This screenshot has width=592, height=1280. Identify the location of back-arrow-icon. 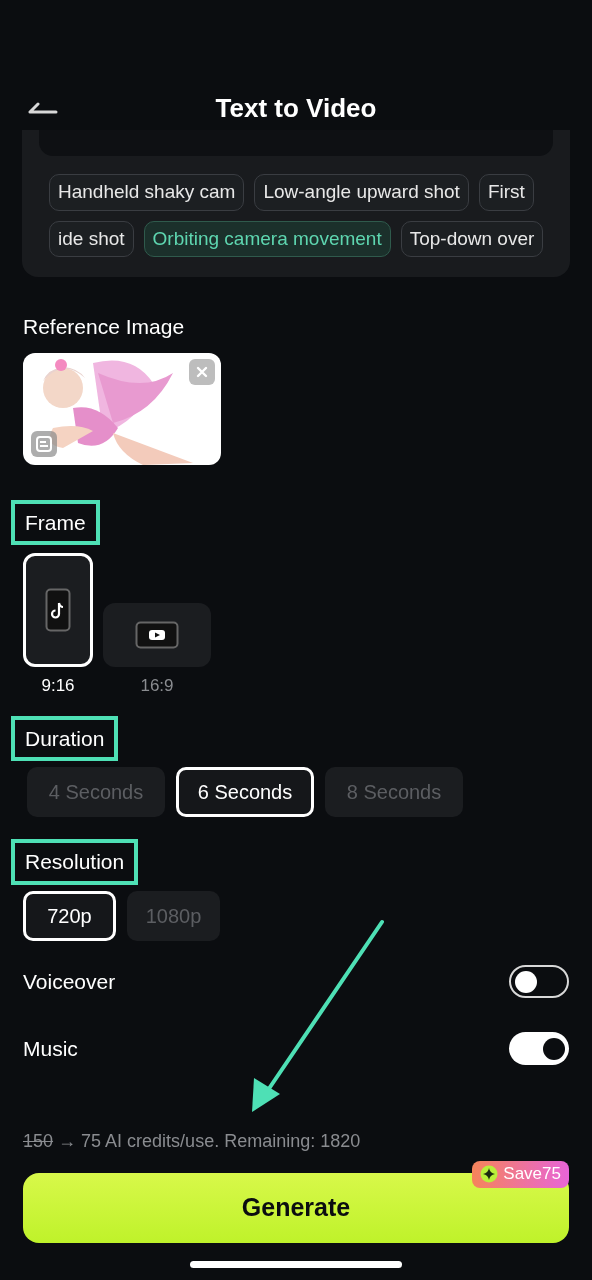
(43, 108).